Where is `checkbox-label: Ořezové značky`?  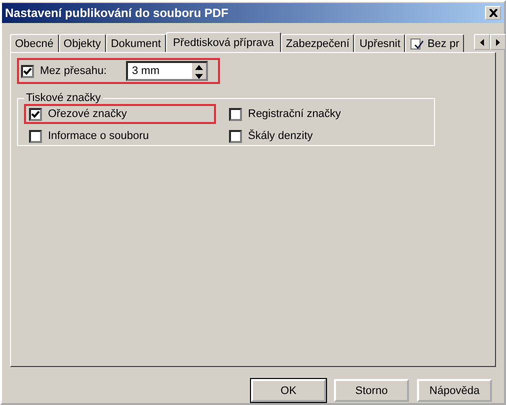
checkbox-label: Ořezové značky is located at coordinates (87, 114).